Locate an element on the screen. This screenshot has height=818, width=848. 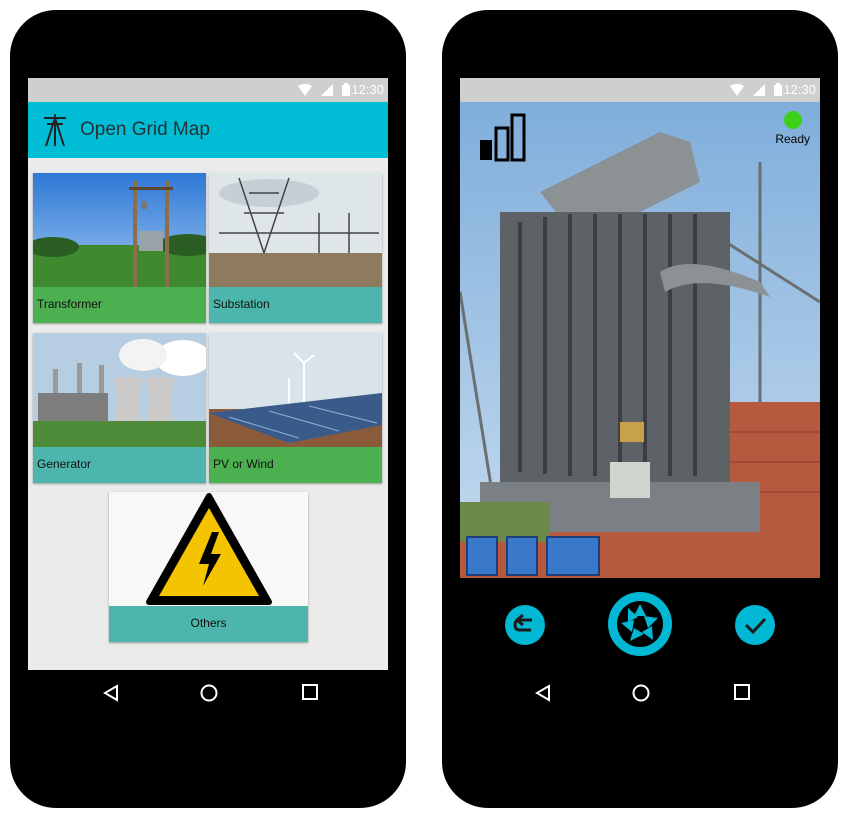
warning-sign is located at coordinates (208, 549).